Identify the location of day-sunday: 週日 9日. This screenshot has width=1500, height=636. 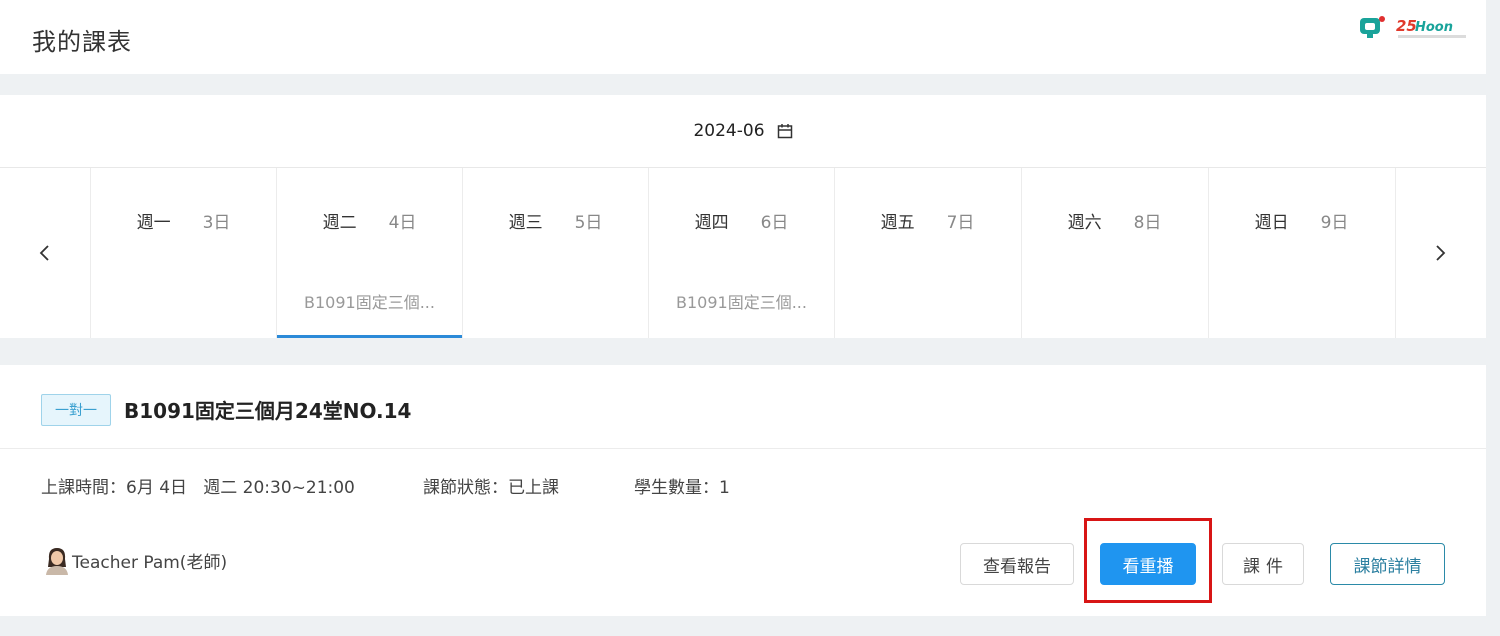
(1301, 253).